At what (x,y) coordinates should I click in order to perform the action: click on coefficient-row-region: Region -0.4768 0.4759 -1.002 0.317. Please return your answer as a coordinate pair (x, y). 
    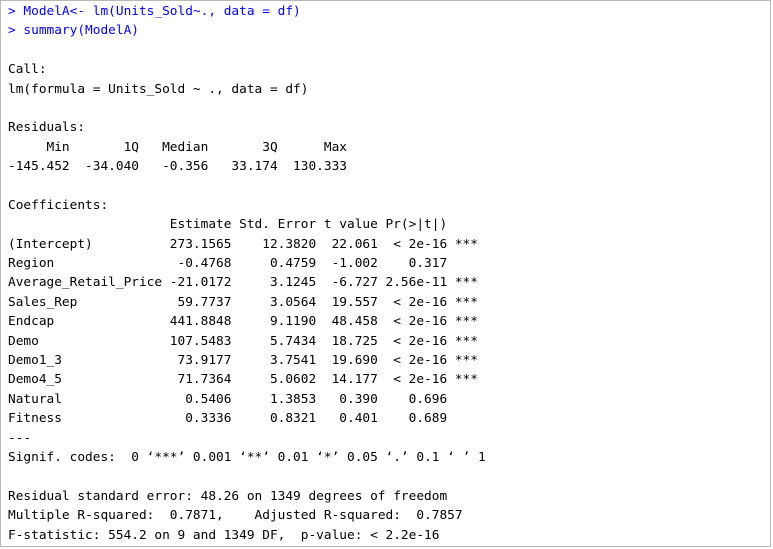
    Looking at the image, I should click on (243, 264).